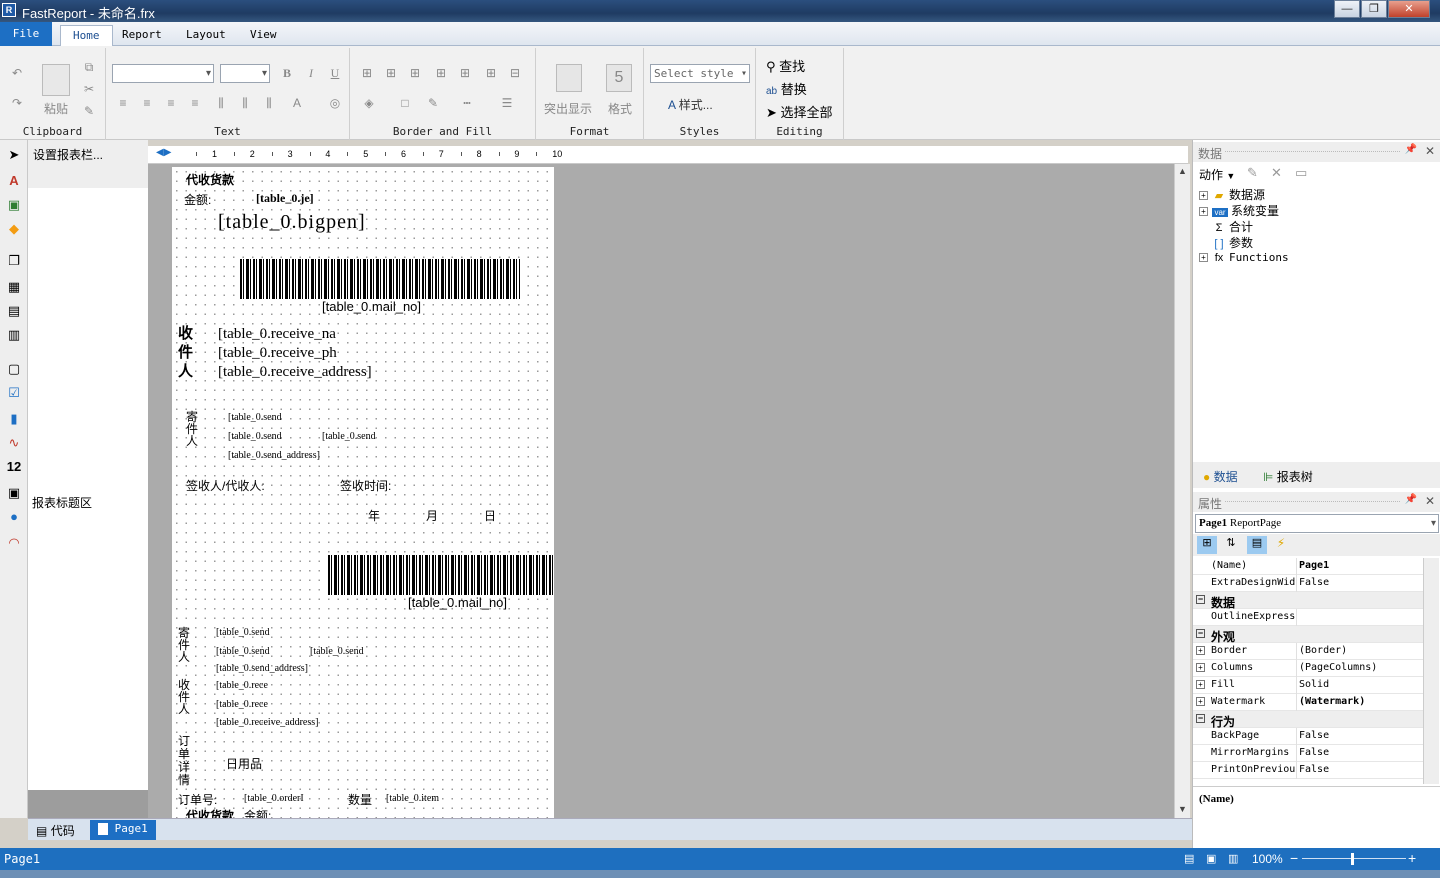  I want to click on valign-bottom-icon: ⫼, so click(269, 103).